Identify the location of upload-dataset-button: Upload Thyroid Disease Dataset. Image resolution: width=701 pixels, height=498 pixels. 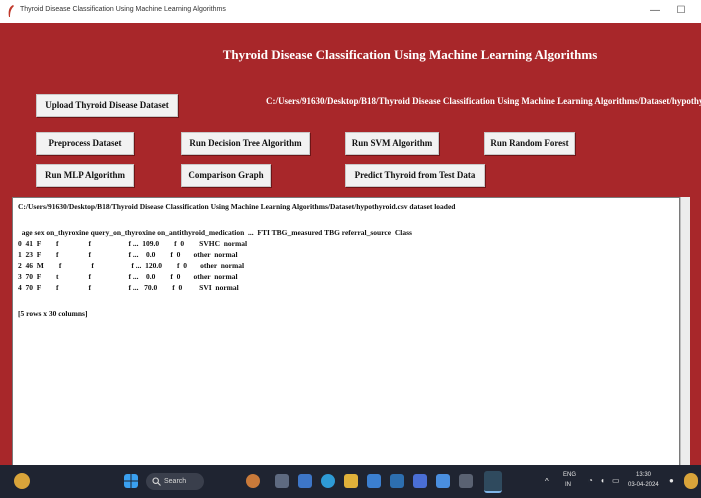
(107, 105).